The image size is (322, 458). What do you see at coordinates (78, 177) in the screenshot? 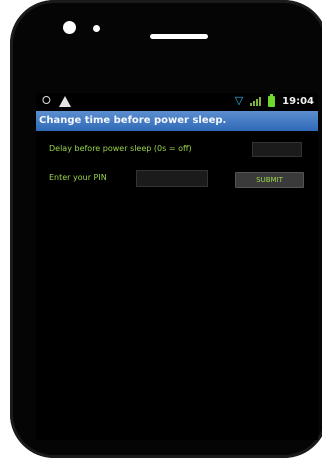
I see `pin-label: Enter your PIN` at bounding box center [78, 177].